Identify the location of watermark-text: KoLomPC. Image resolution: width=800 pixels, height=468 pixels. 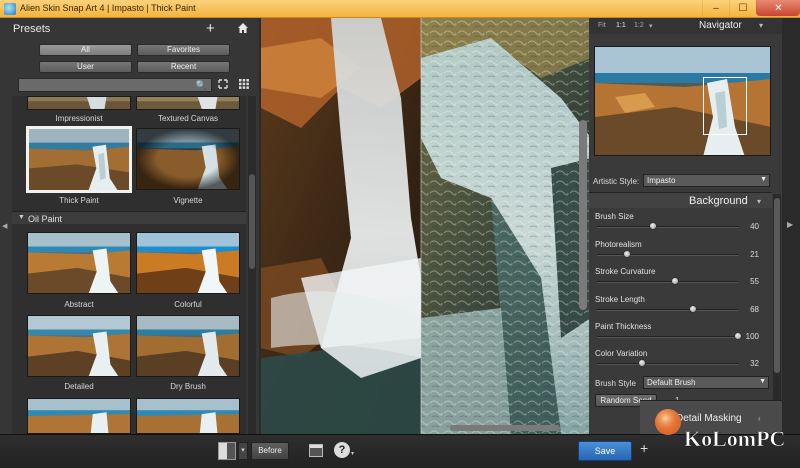
(734, 438).